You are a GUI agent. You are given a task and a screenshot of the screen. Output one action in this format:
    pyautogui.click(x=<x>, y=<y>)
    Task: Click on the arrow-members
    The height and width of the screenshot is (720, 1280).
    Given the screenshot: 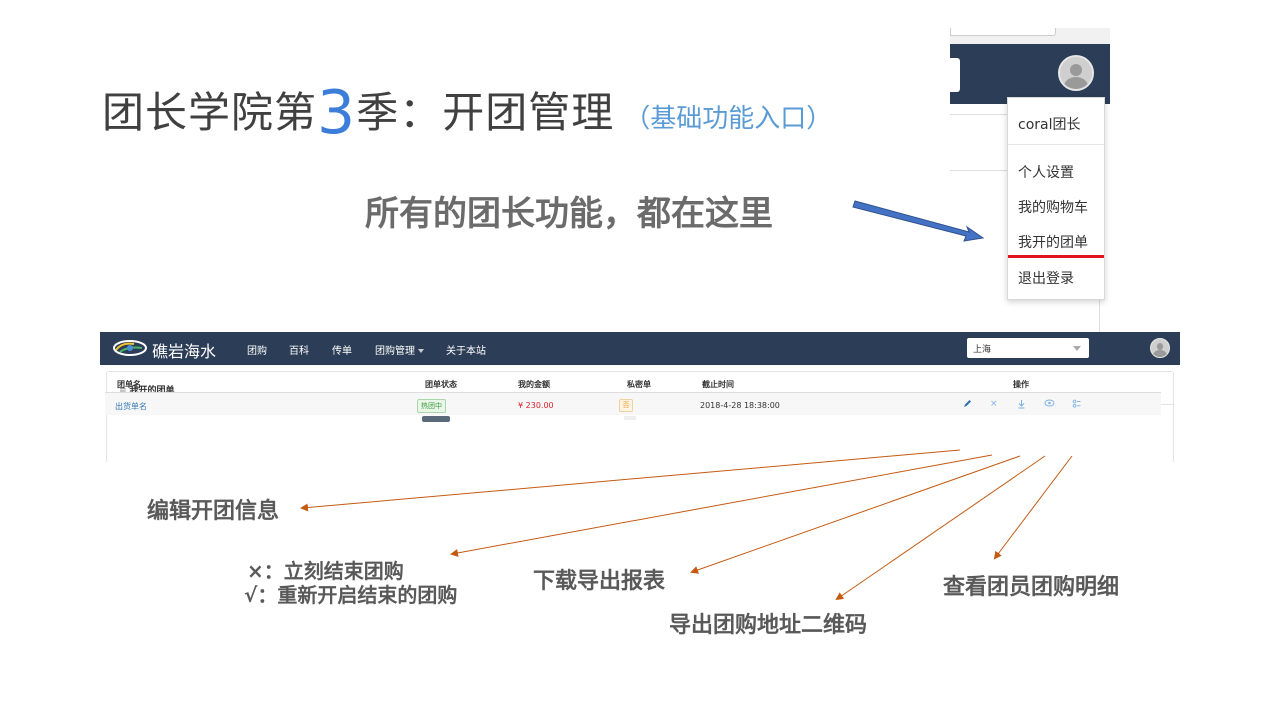 What is the action you would take?
    pyautogui.click(x=1033, y=507)
    